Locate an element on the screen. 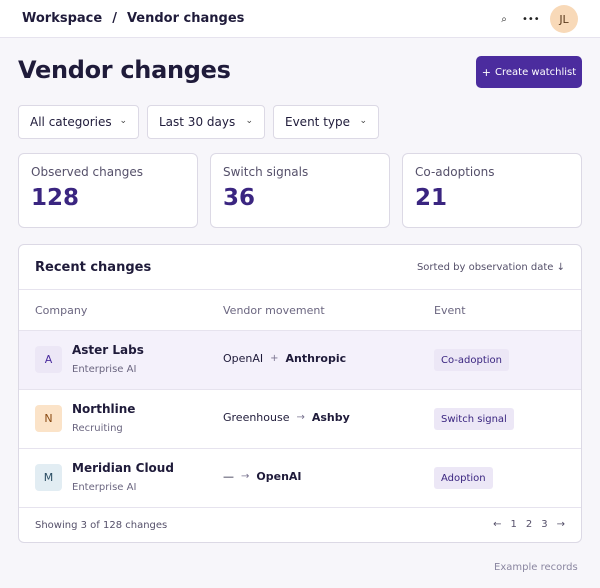  event-type-filter: Event type ⌄ is located at coordinates (326, 122).